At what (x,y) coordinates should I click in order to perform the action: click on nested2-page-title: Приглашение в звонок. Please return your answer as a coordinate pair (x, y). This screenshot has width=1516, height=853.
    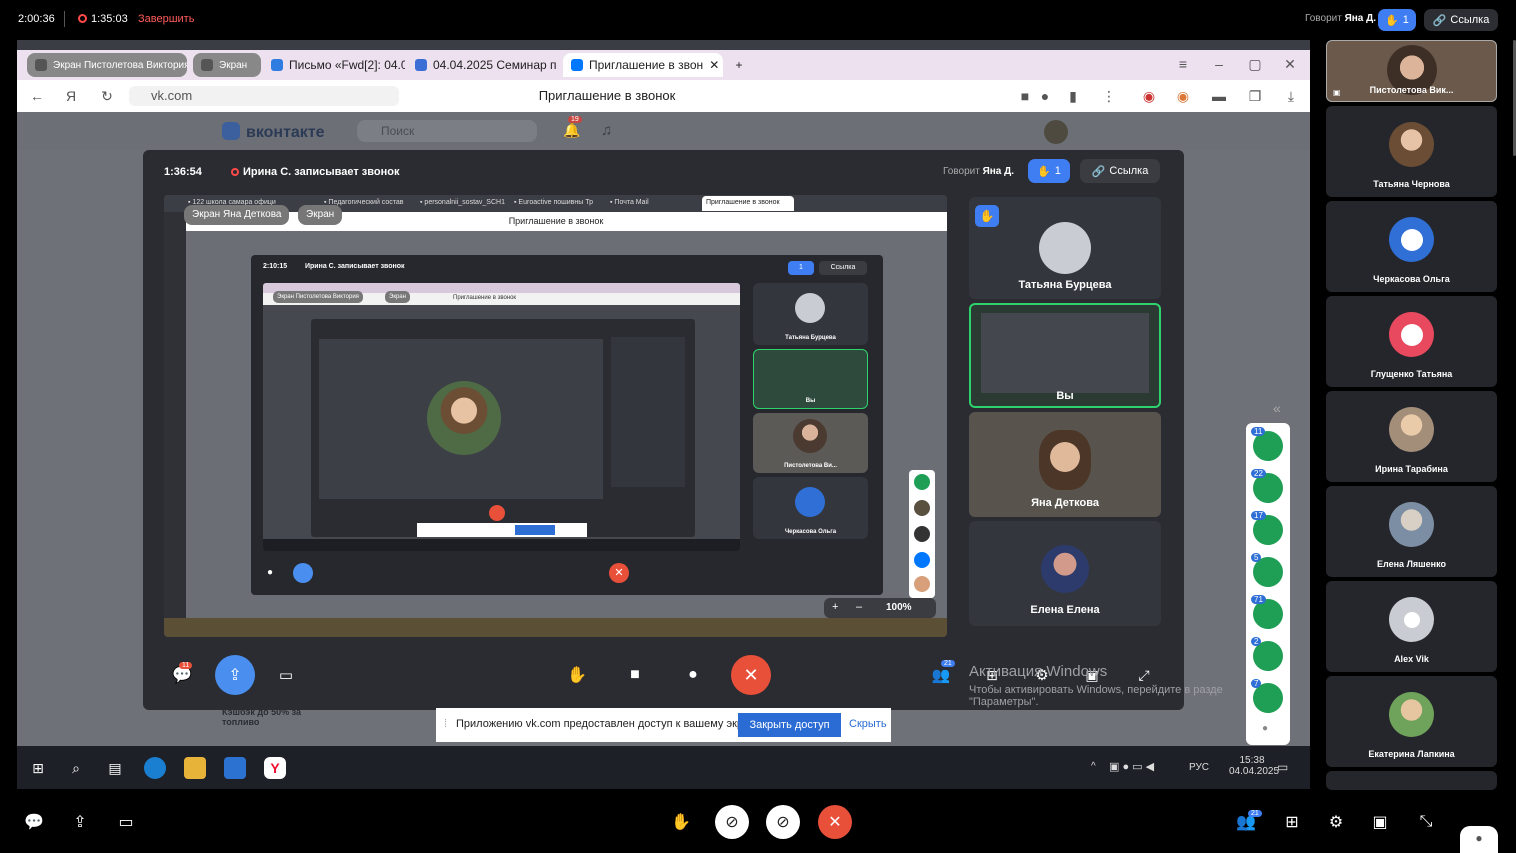
    Looking at the image, I should click on (485, 298).